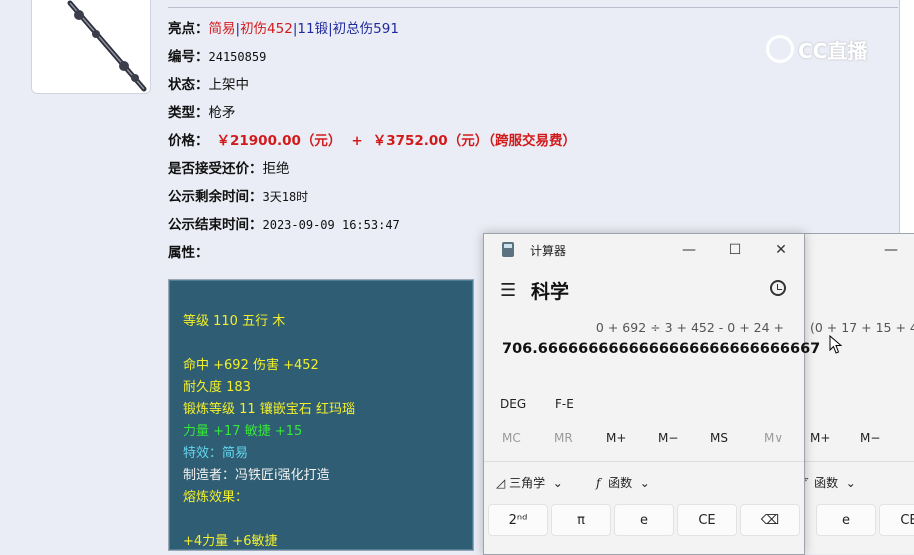  What do you see at coordinates (216, 453) in the screenshot?
I see `attr-line: 特效：简易` at bounding box center [216, 453].